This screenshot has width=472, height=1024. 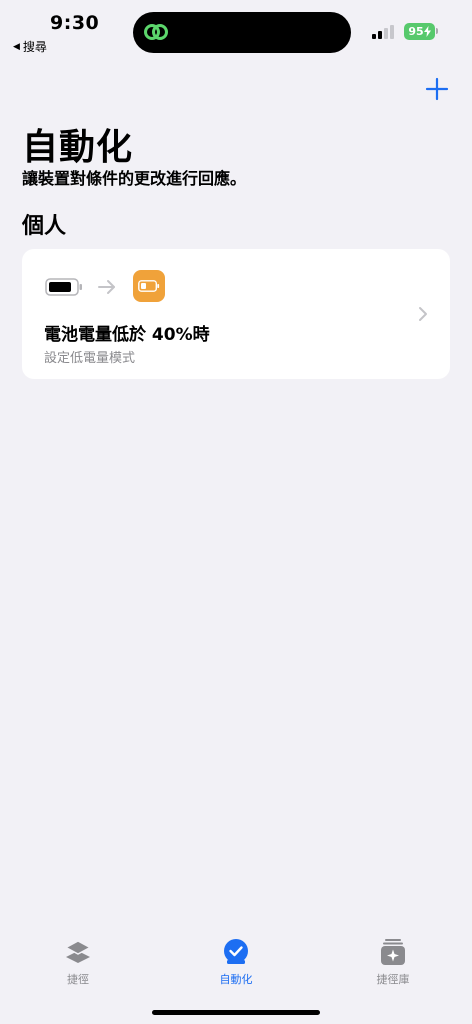 I want to click on back-app-label: 搜尋, so click(x=34, y=47).